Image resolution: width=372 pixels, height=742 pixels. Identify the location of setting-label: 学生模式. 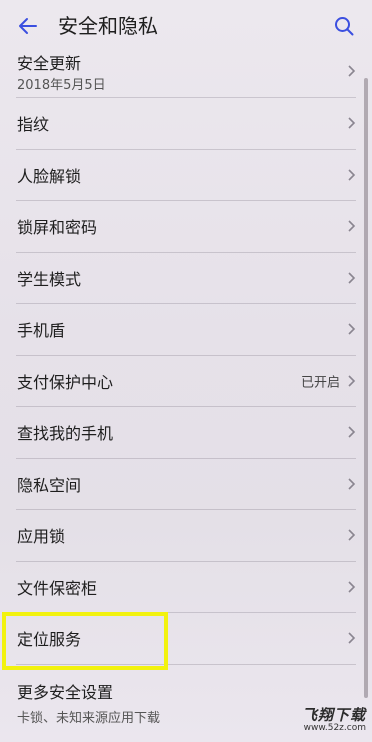
(49, 279).